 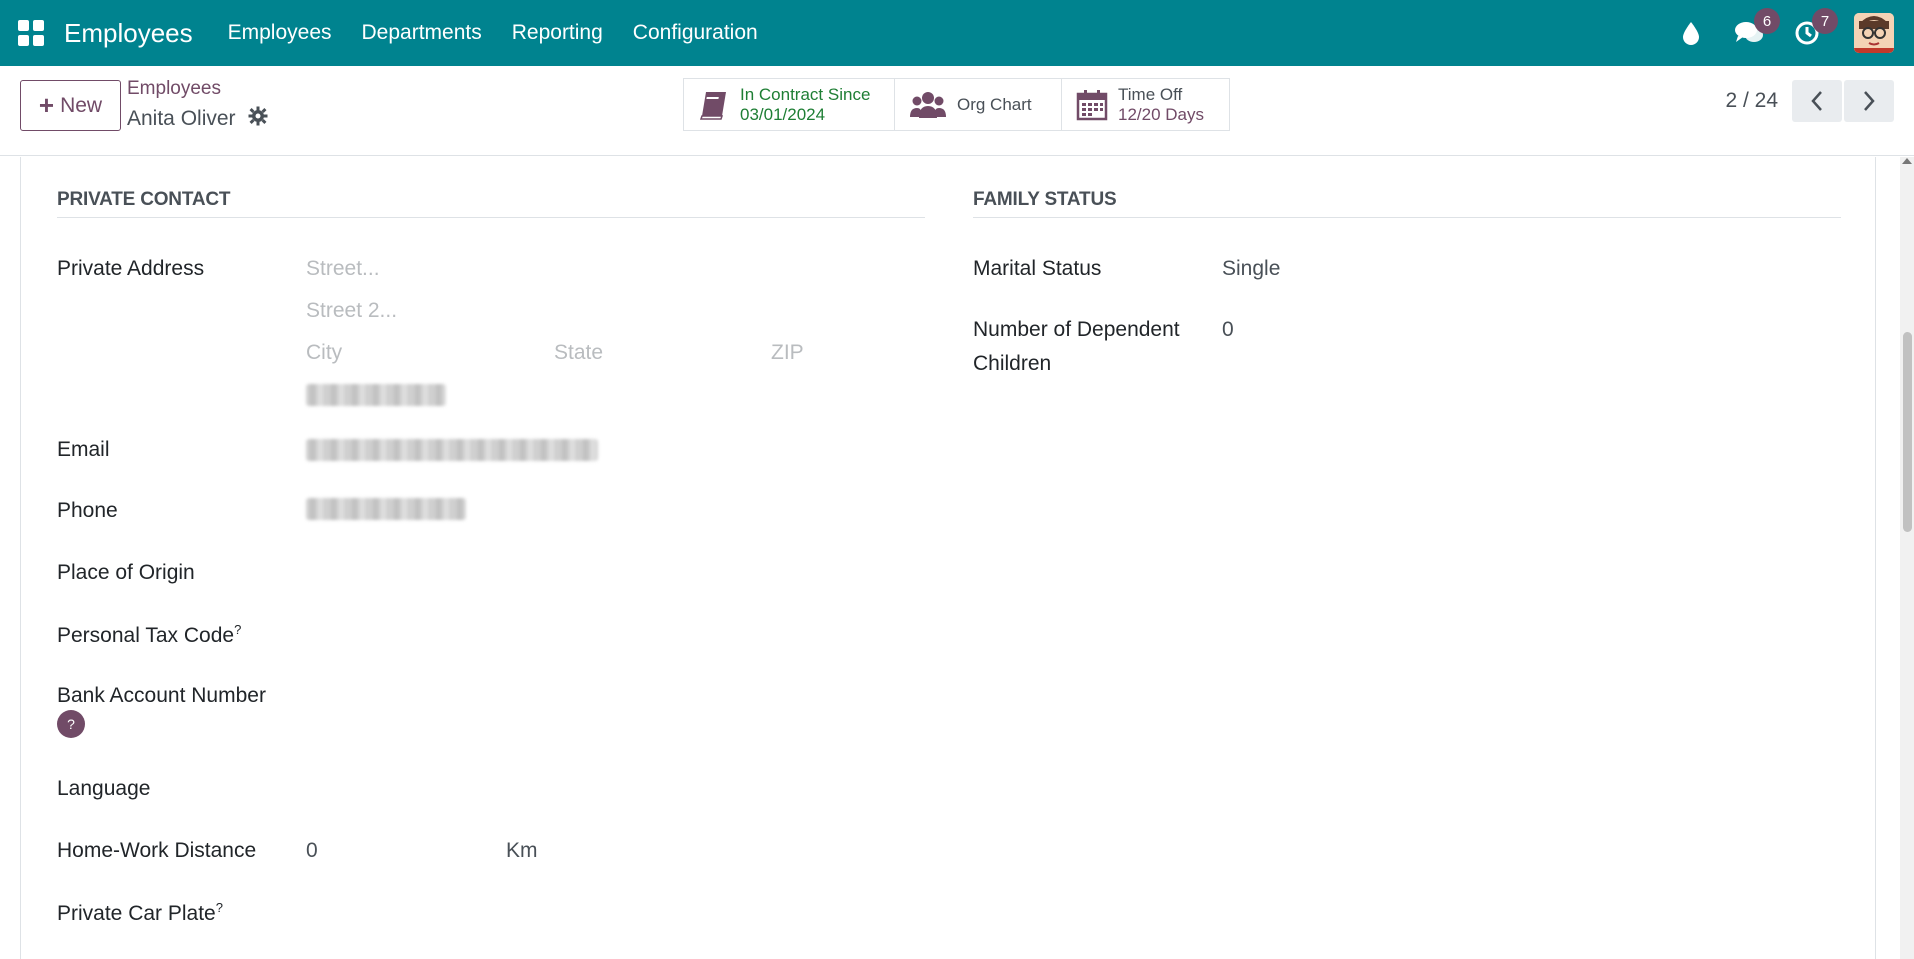 What do you see at coordinates (219, 907) in the screenshot?
I see `private-car-plate-help: ?` at bounding box center [219, 907].